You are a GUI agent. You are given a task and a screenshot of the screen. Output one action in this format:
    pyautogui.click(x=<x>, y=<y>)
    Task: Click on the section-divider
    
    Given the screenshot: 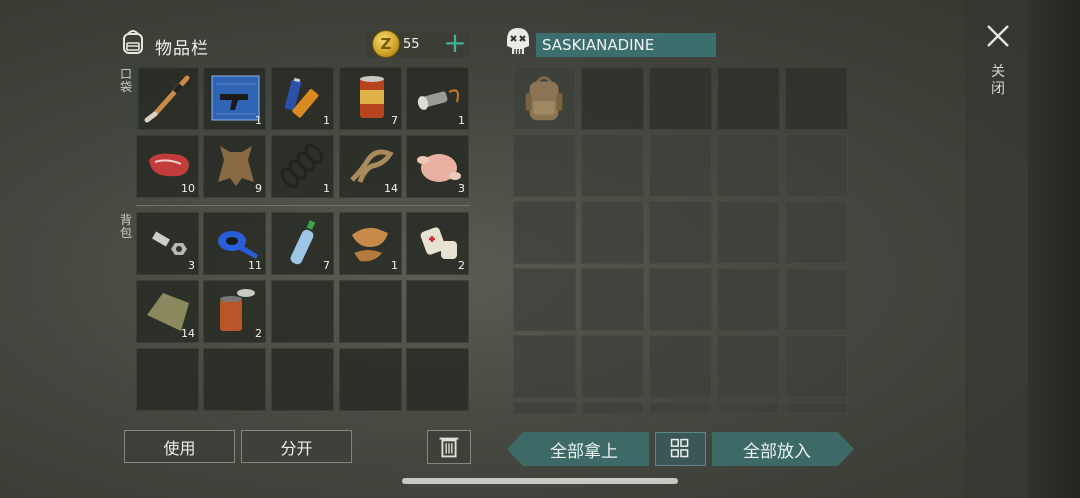 What is the action you would take?
    pyautogui.click(x=303, y=205)
    